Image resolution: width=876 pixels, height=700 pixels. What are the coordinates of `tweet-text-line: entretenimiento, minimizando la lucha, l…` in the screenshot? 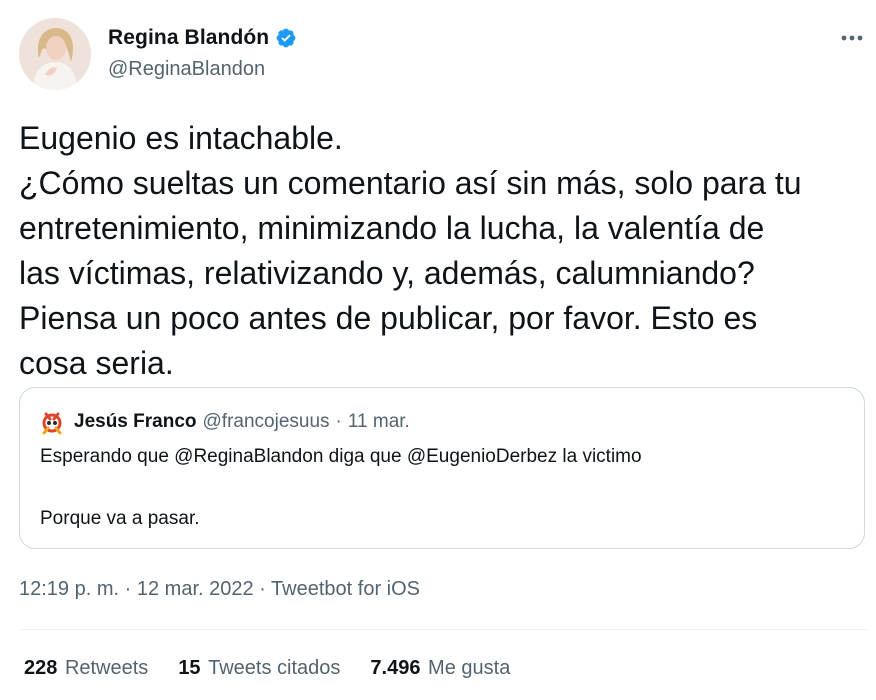 It's located at (392, 228).